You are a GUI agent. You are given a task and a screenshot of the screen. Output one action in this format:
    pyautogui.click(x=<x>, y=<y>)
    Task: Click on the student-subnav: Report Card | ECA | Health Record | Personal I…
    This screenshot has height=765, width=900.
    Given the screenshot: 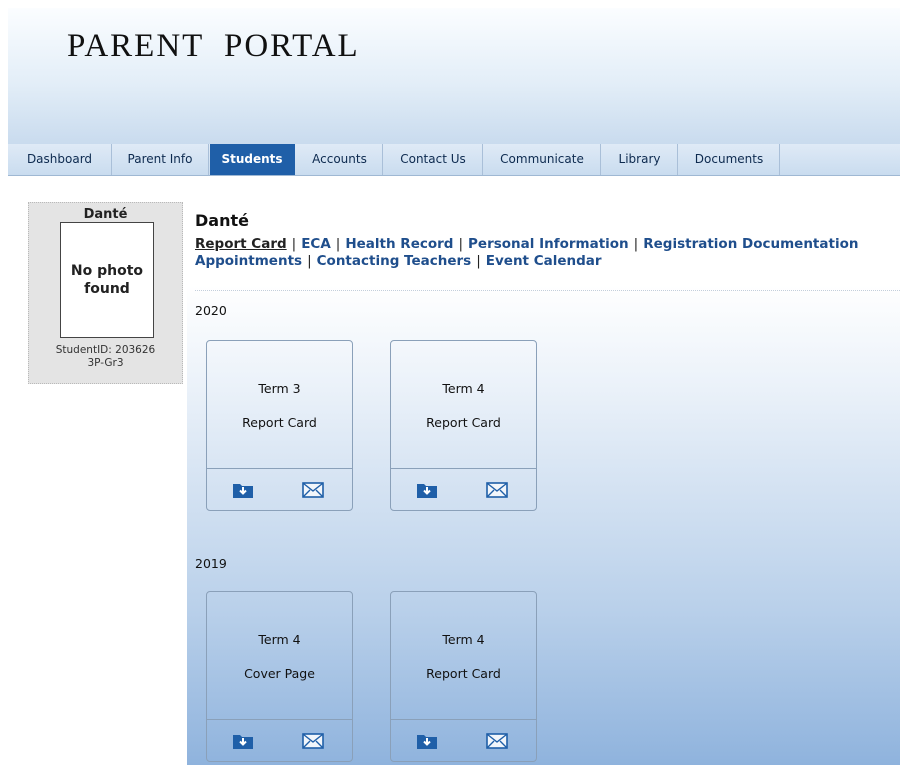 What is the action you would take?
    pyautogui.click(x=547, y=253)
    